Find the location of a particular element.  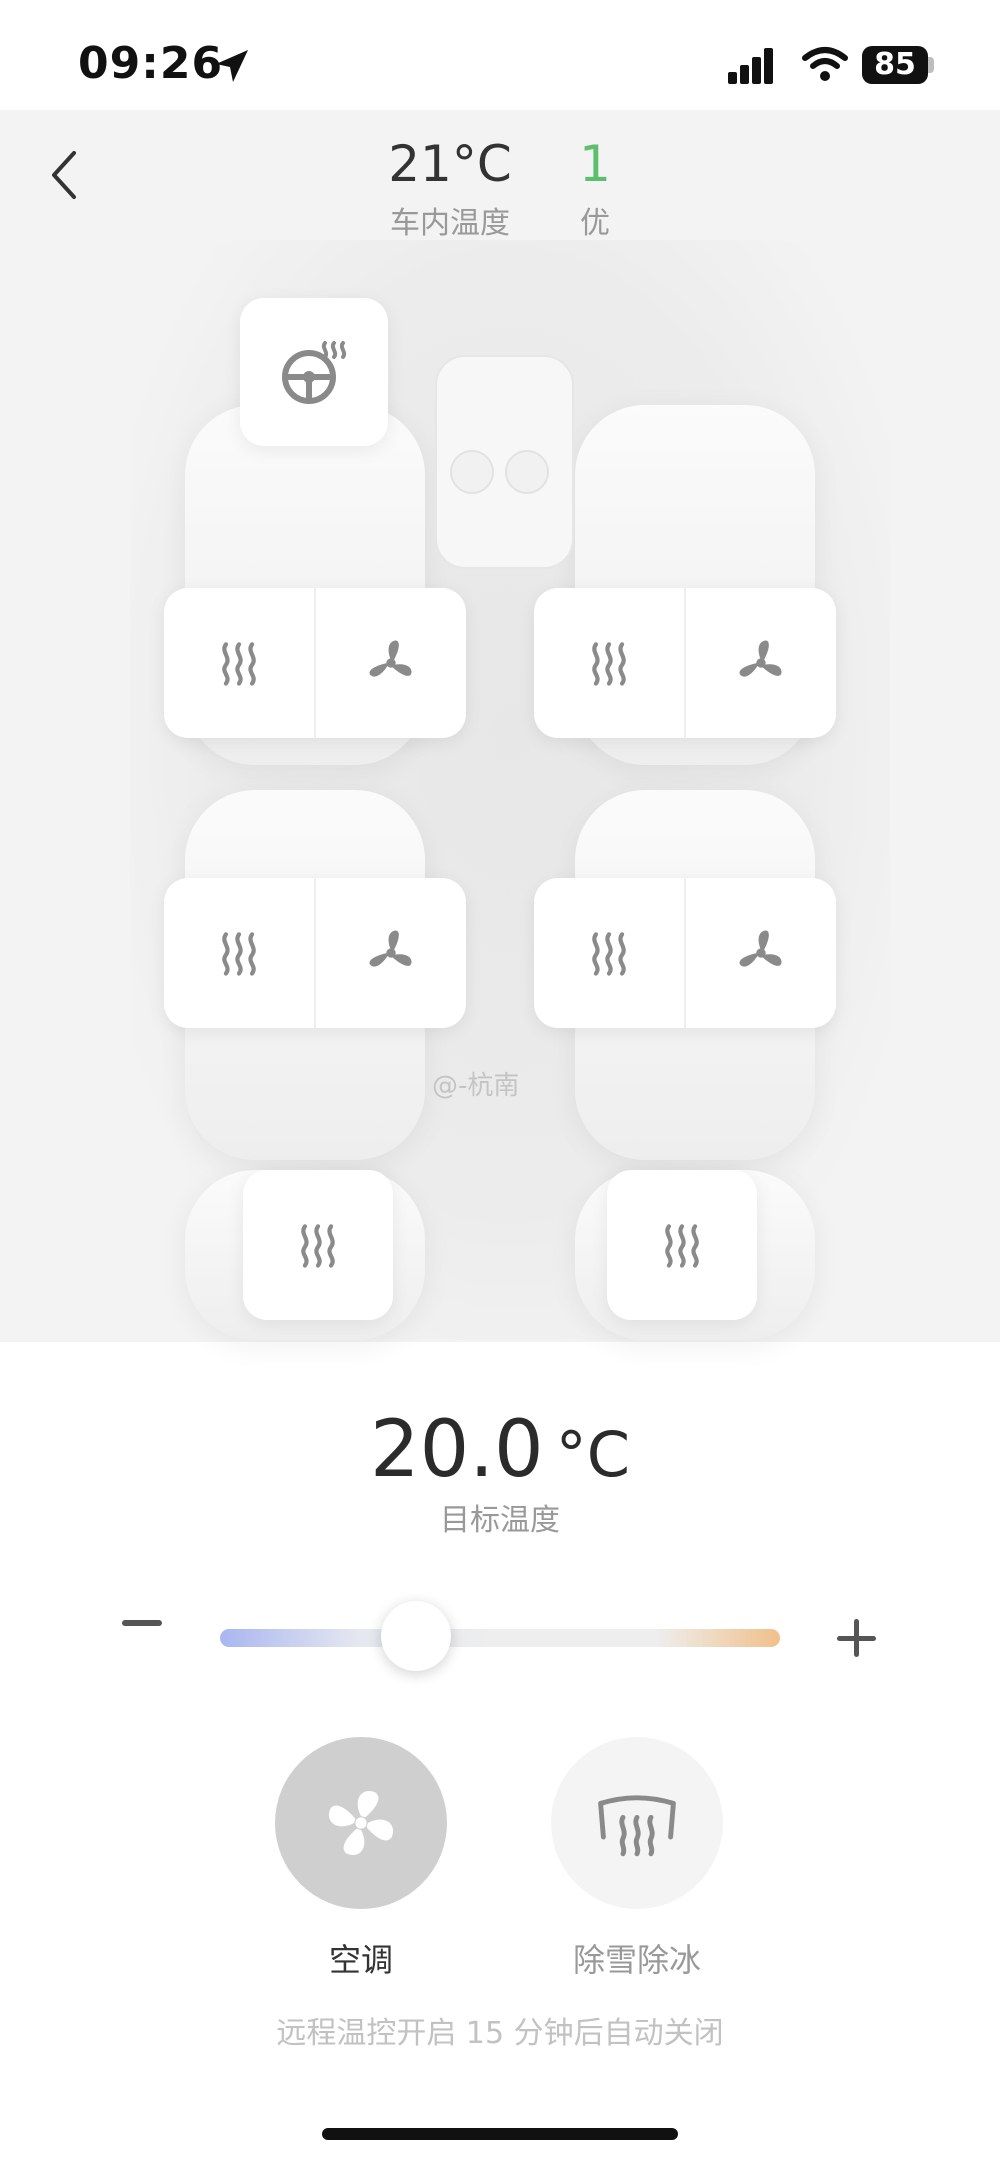

ac-button is located at coordinates (361, 1823).